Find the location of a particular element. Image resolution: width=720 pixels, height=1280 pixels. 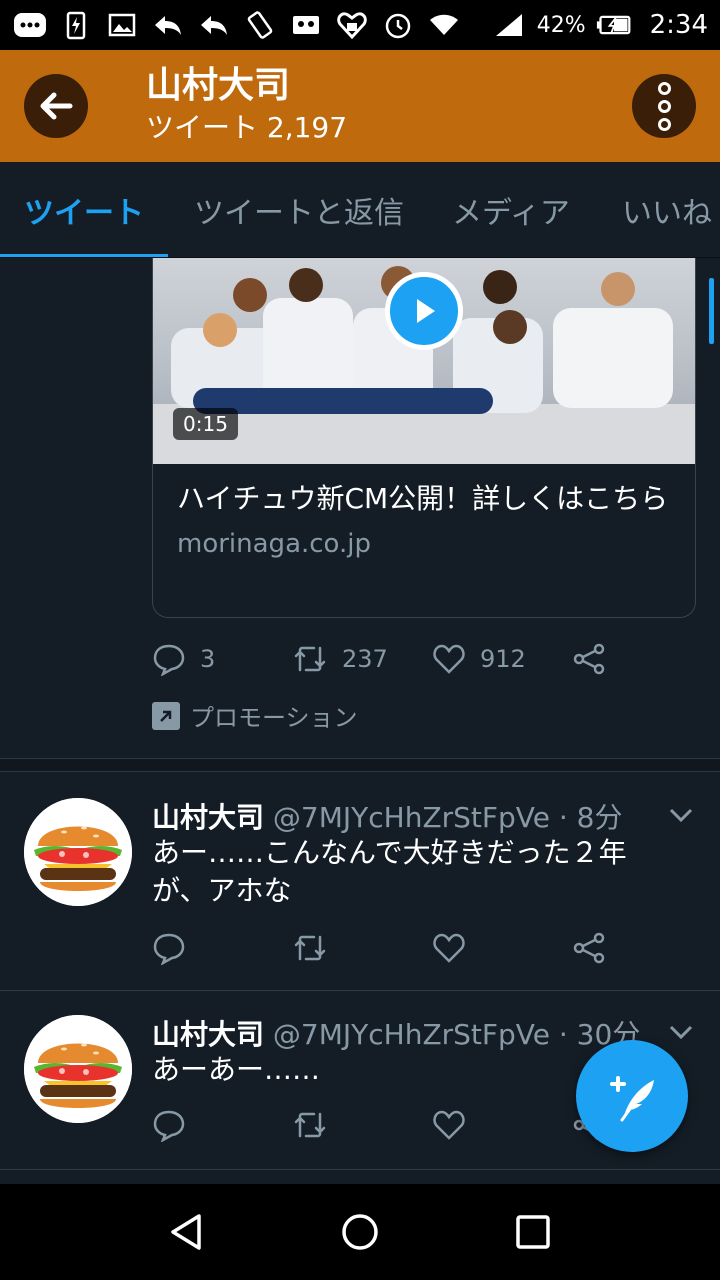

system-navigation-bar is located at coordinates (360, 1232).